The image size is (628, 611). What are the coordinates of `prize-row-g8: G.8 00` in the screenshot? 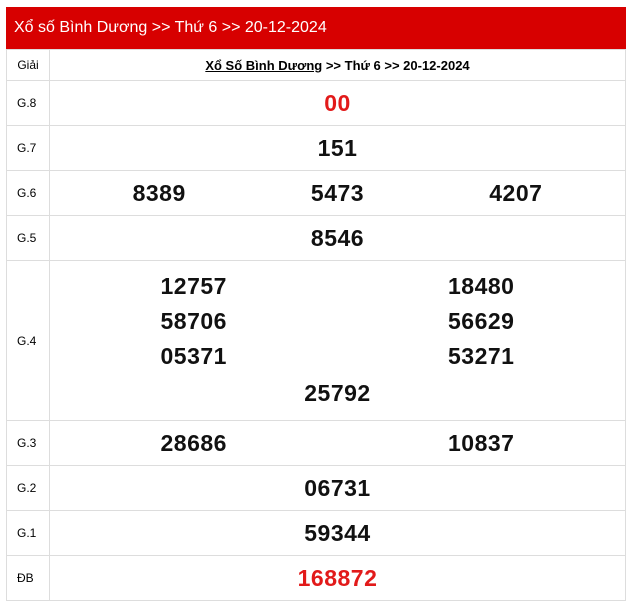 It's located at (316, 103).